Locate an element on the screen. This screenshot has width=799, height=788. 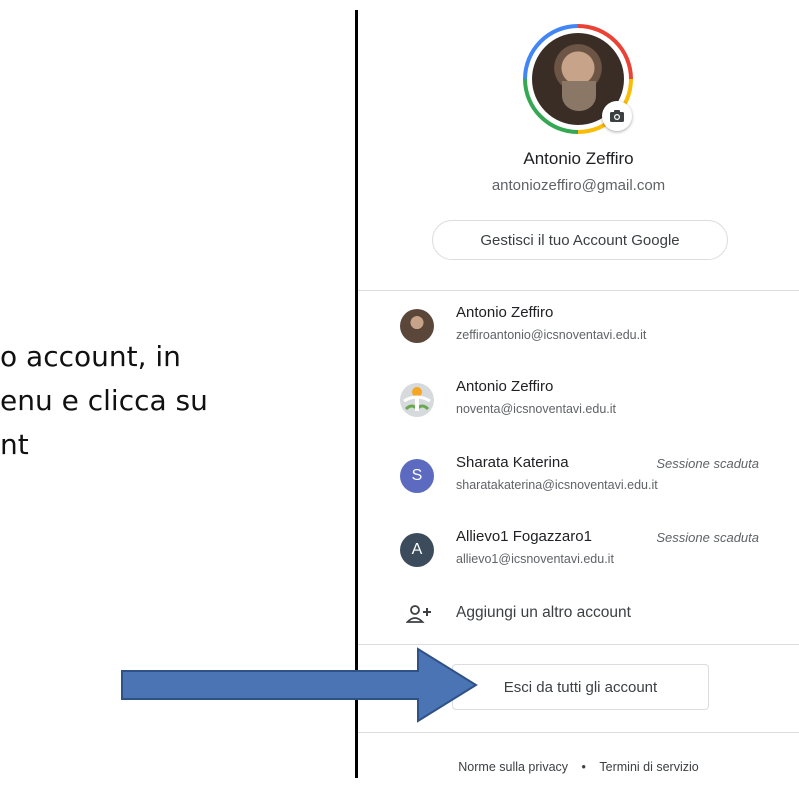
add-account-label: Aggiungi un altro account is located at coordinates (543, 612).